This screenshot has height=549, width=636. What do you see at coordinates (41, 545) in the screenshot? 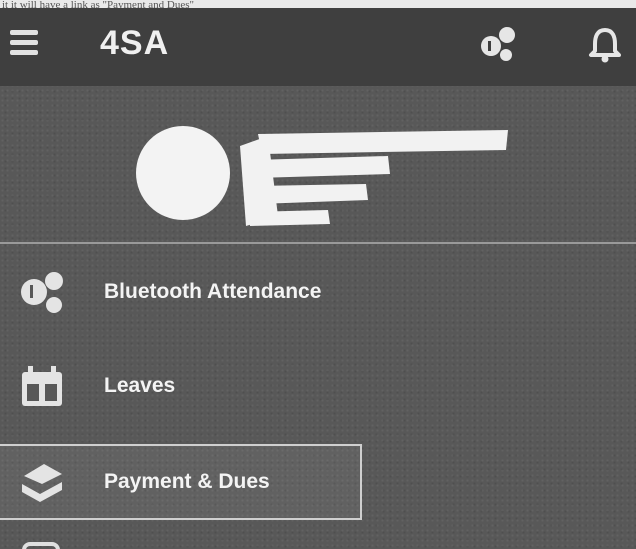
I see `partial-menu-icon` at bounding box center [41, 545].